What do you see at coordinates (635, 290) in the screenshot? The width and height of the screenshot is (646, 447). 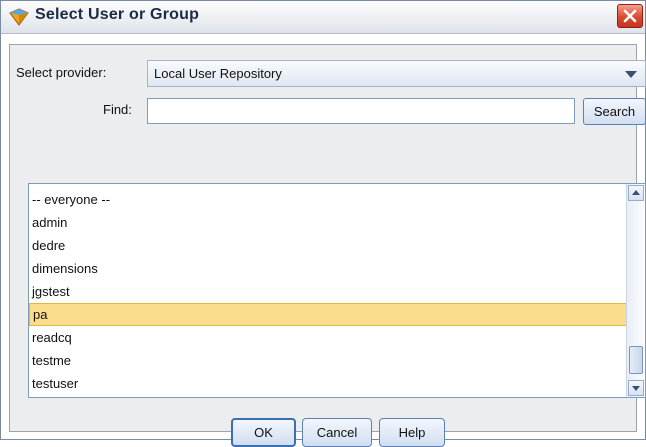 I see `list-scrollbar` at bounding box center [635, 290].